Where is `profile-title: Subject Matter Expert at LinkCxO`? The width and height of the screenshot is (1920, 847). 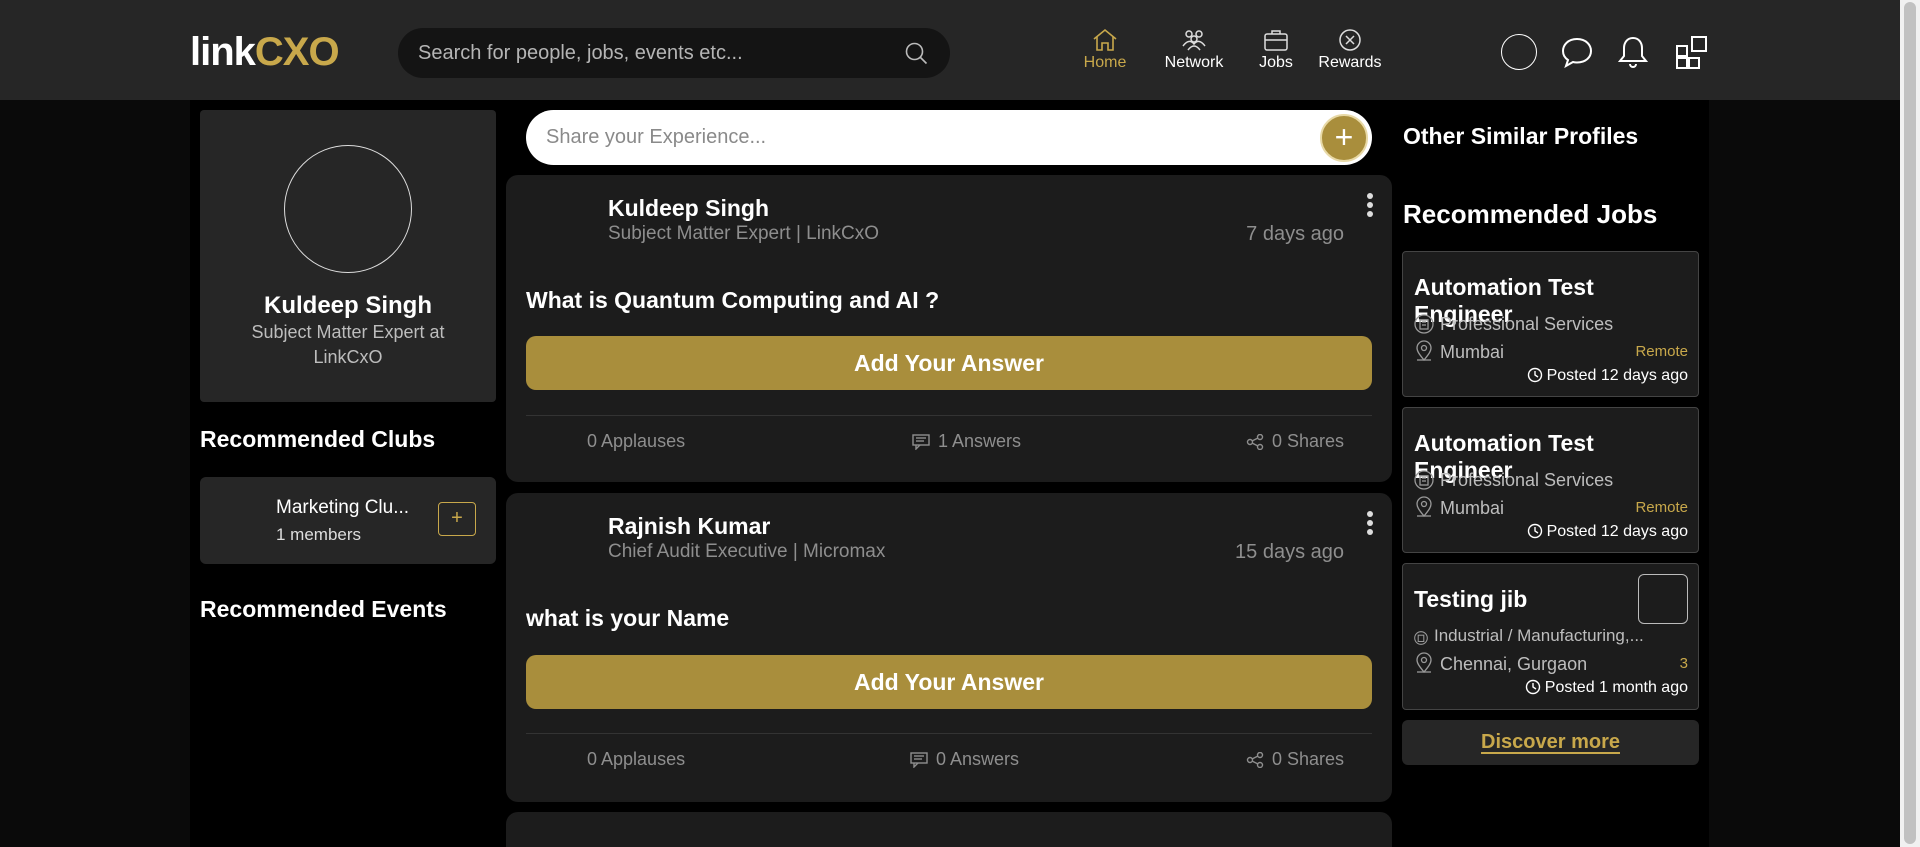
profile-title: Subject Matter Expert at LinkCxO is located at coordinates (348, 344).